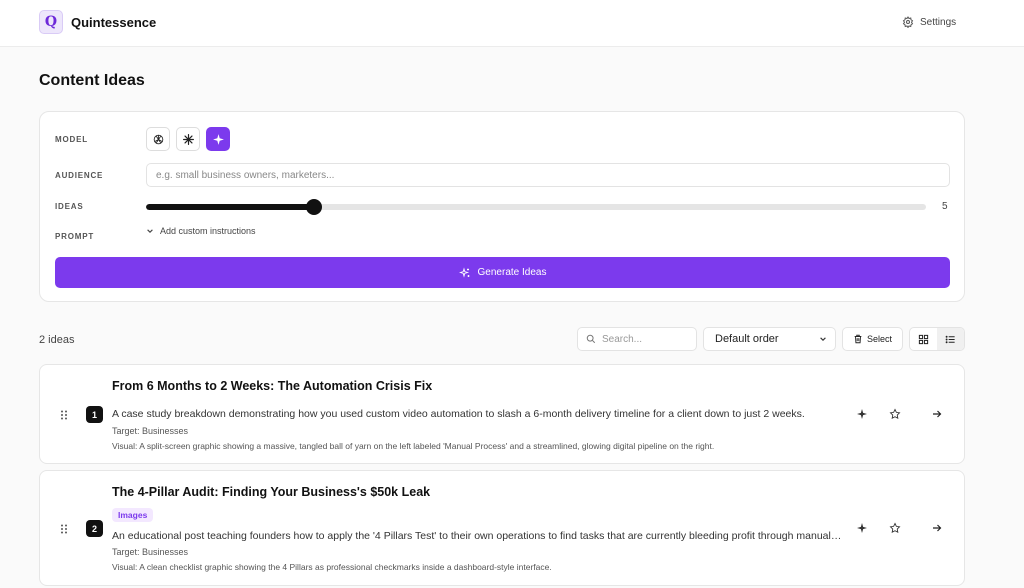 This screenshot has width=1024, height=588. Describe the element at coordinates (938, 22) in the screenshot. I see `settings-label: Settings` at that location.